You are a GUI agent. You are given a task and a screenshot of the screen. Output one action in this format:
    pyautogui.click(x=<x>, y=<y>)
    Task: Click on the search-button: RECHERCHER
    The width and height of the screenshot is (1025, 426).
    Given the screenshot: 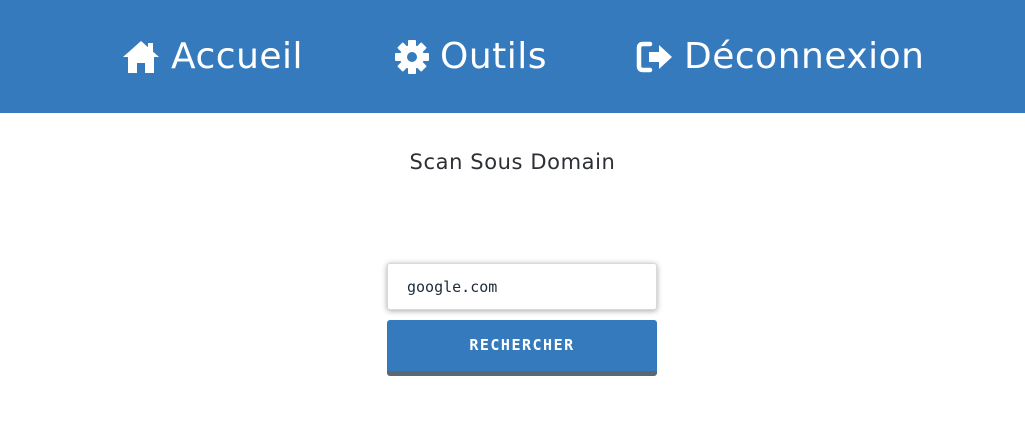 What is the action you would take?
    pyautogui.click(x=522, y=348)
    